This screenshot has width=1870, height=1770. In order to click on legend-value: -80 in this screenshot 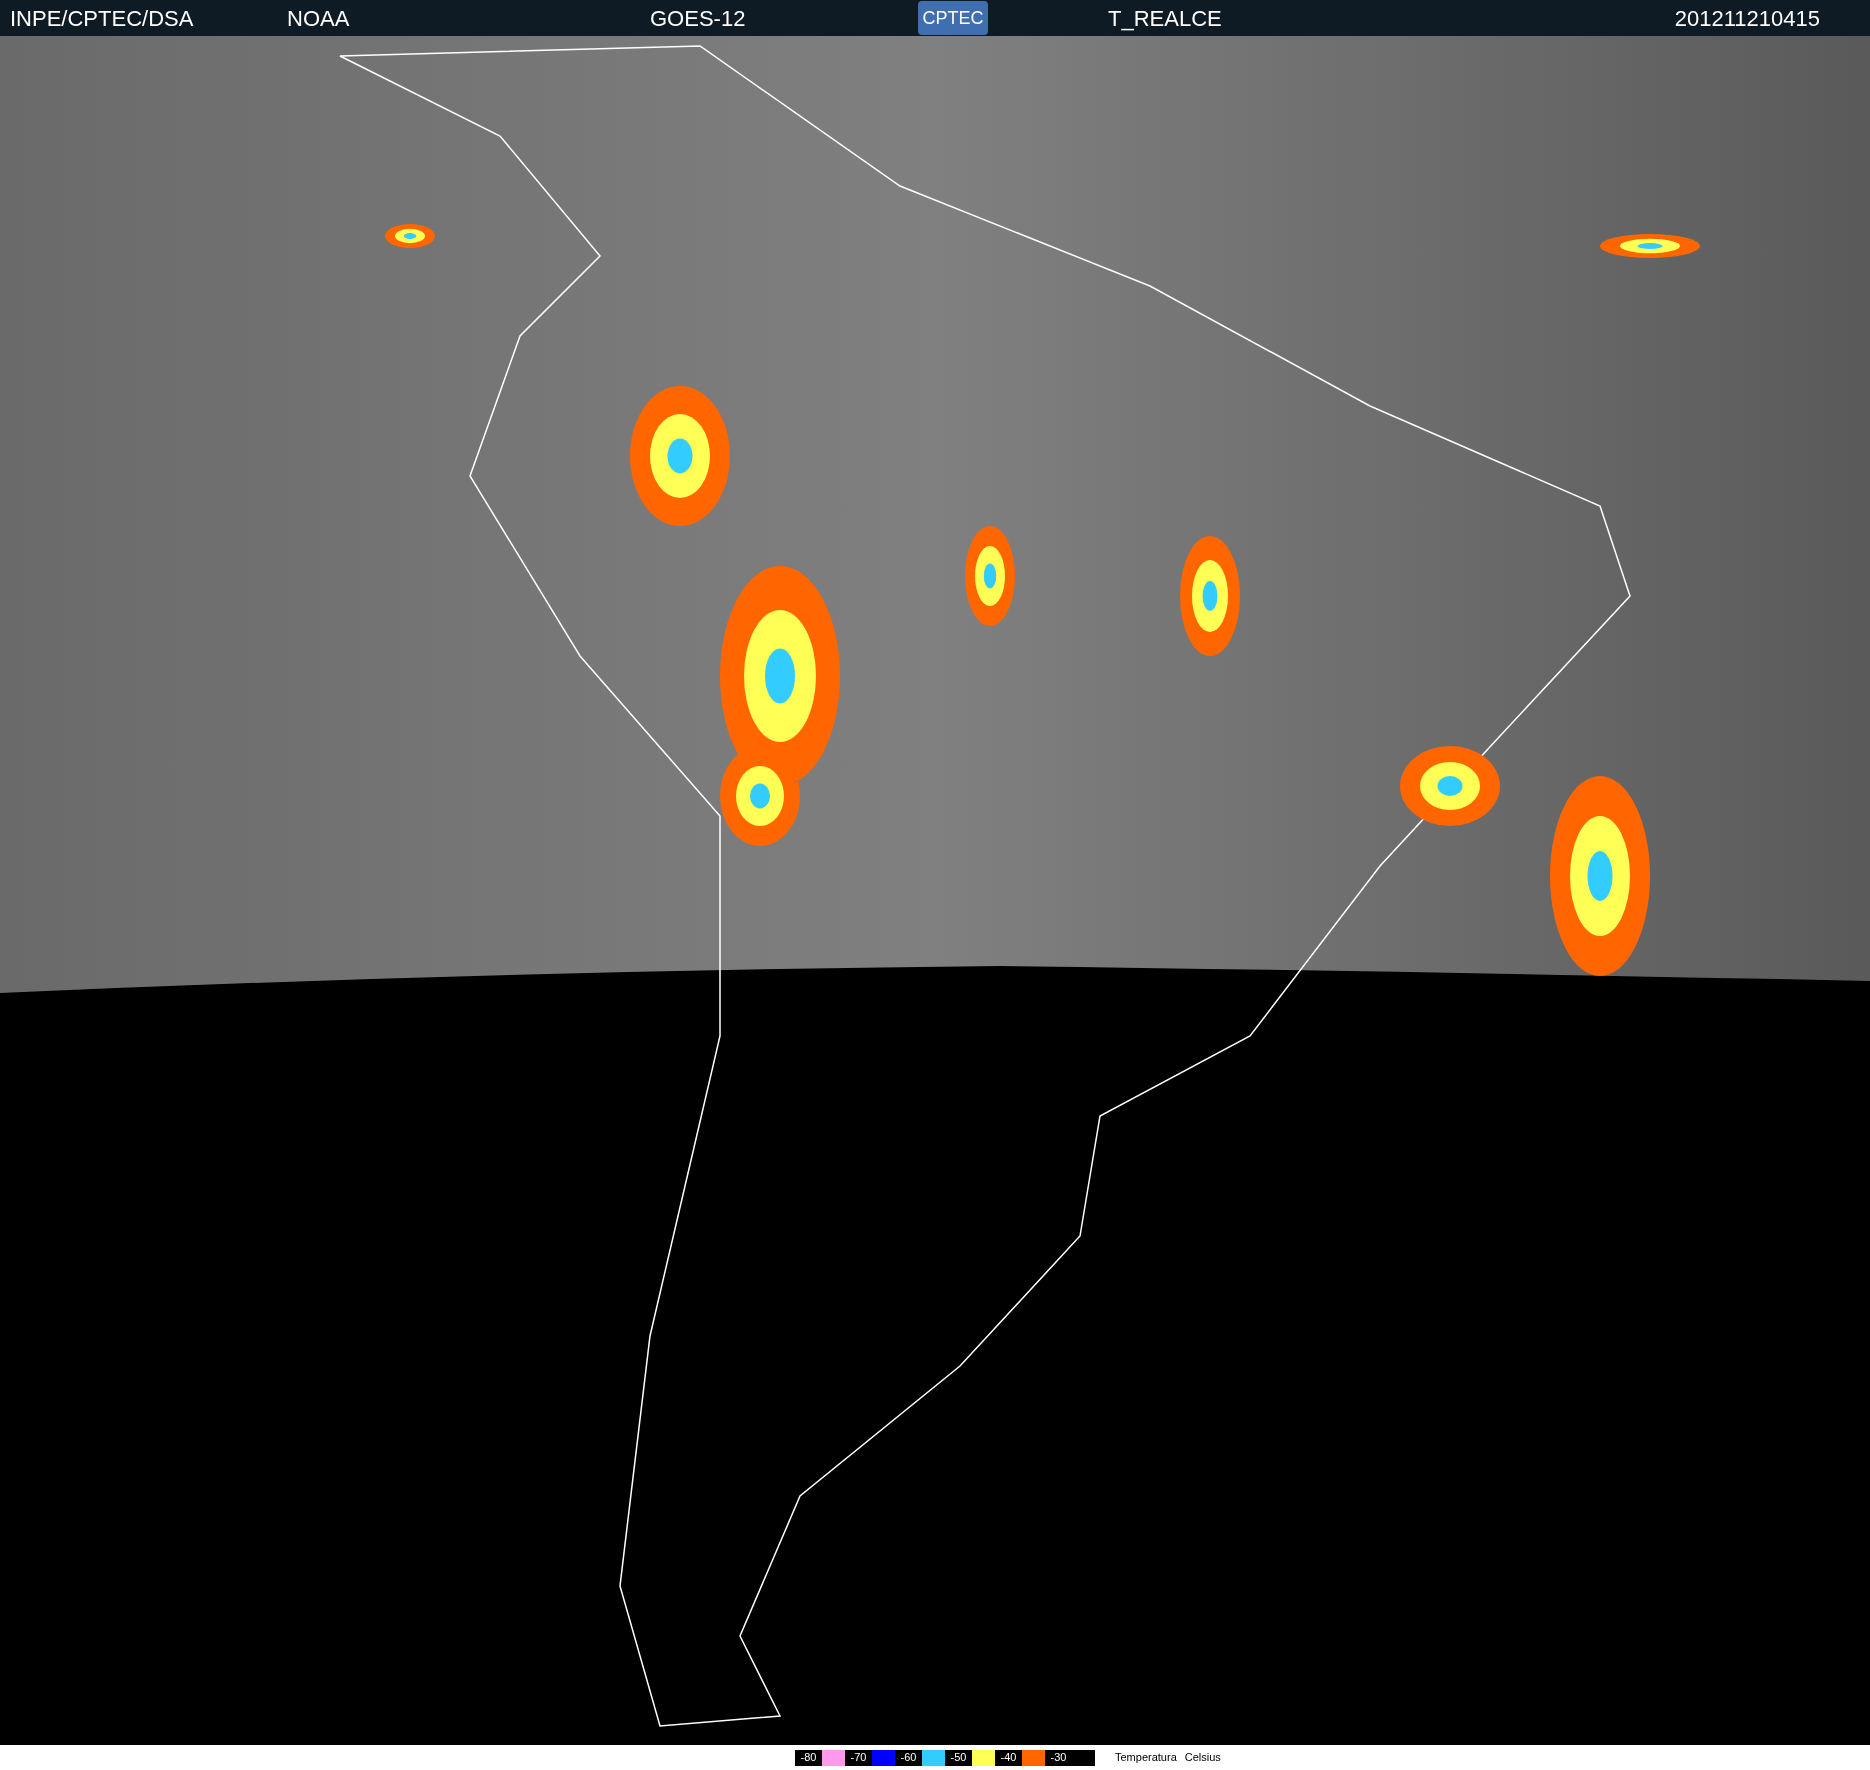, I will do `click(808, 1757)`.